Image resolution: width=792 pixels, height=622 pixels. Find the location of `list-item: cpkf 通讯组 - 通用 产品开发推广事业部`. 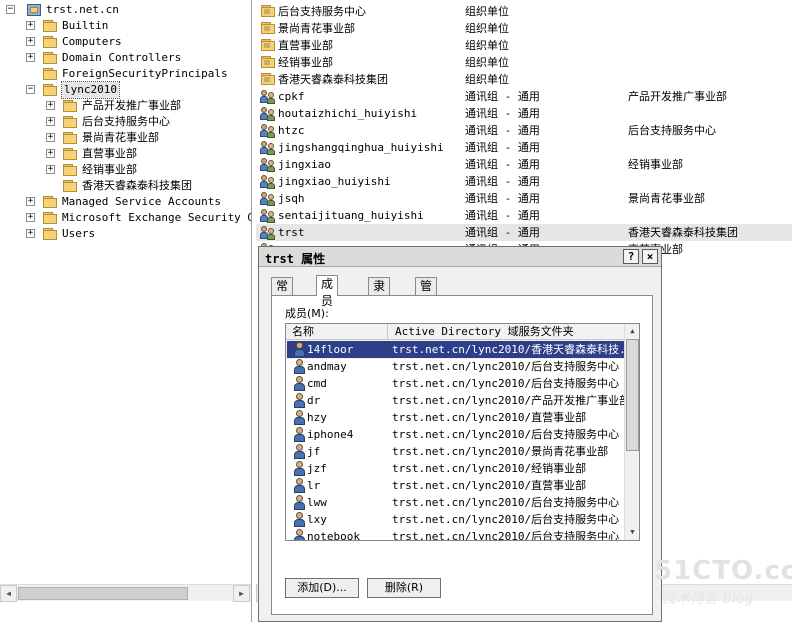

list-item: cpkf 通讯组 - 通用 产品开发推广事业部 is located at coordinates (524, 96).